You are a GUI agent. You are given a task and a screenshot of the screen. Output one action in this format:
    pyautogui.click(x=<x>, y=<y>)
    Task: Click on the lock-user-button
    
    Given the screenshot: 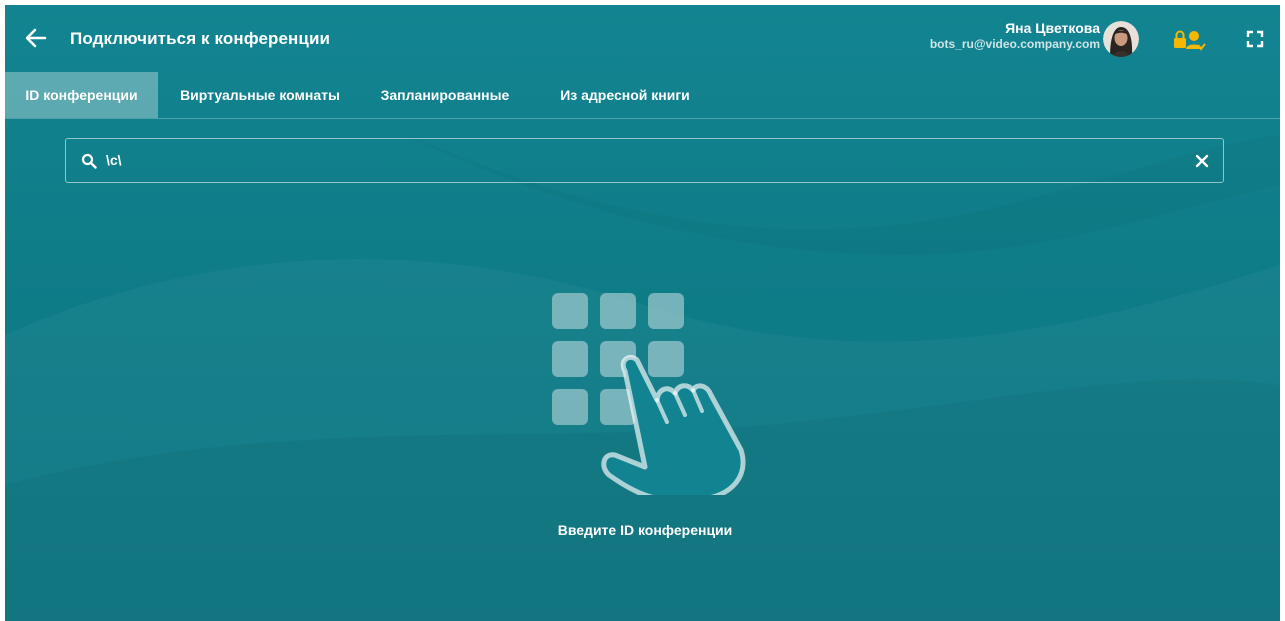 What is the action you would take?
    pyautogui.click(x=1189, y=40)
    